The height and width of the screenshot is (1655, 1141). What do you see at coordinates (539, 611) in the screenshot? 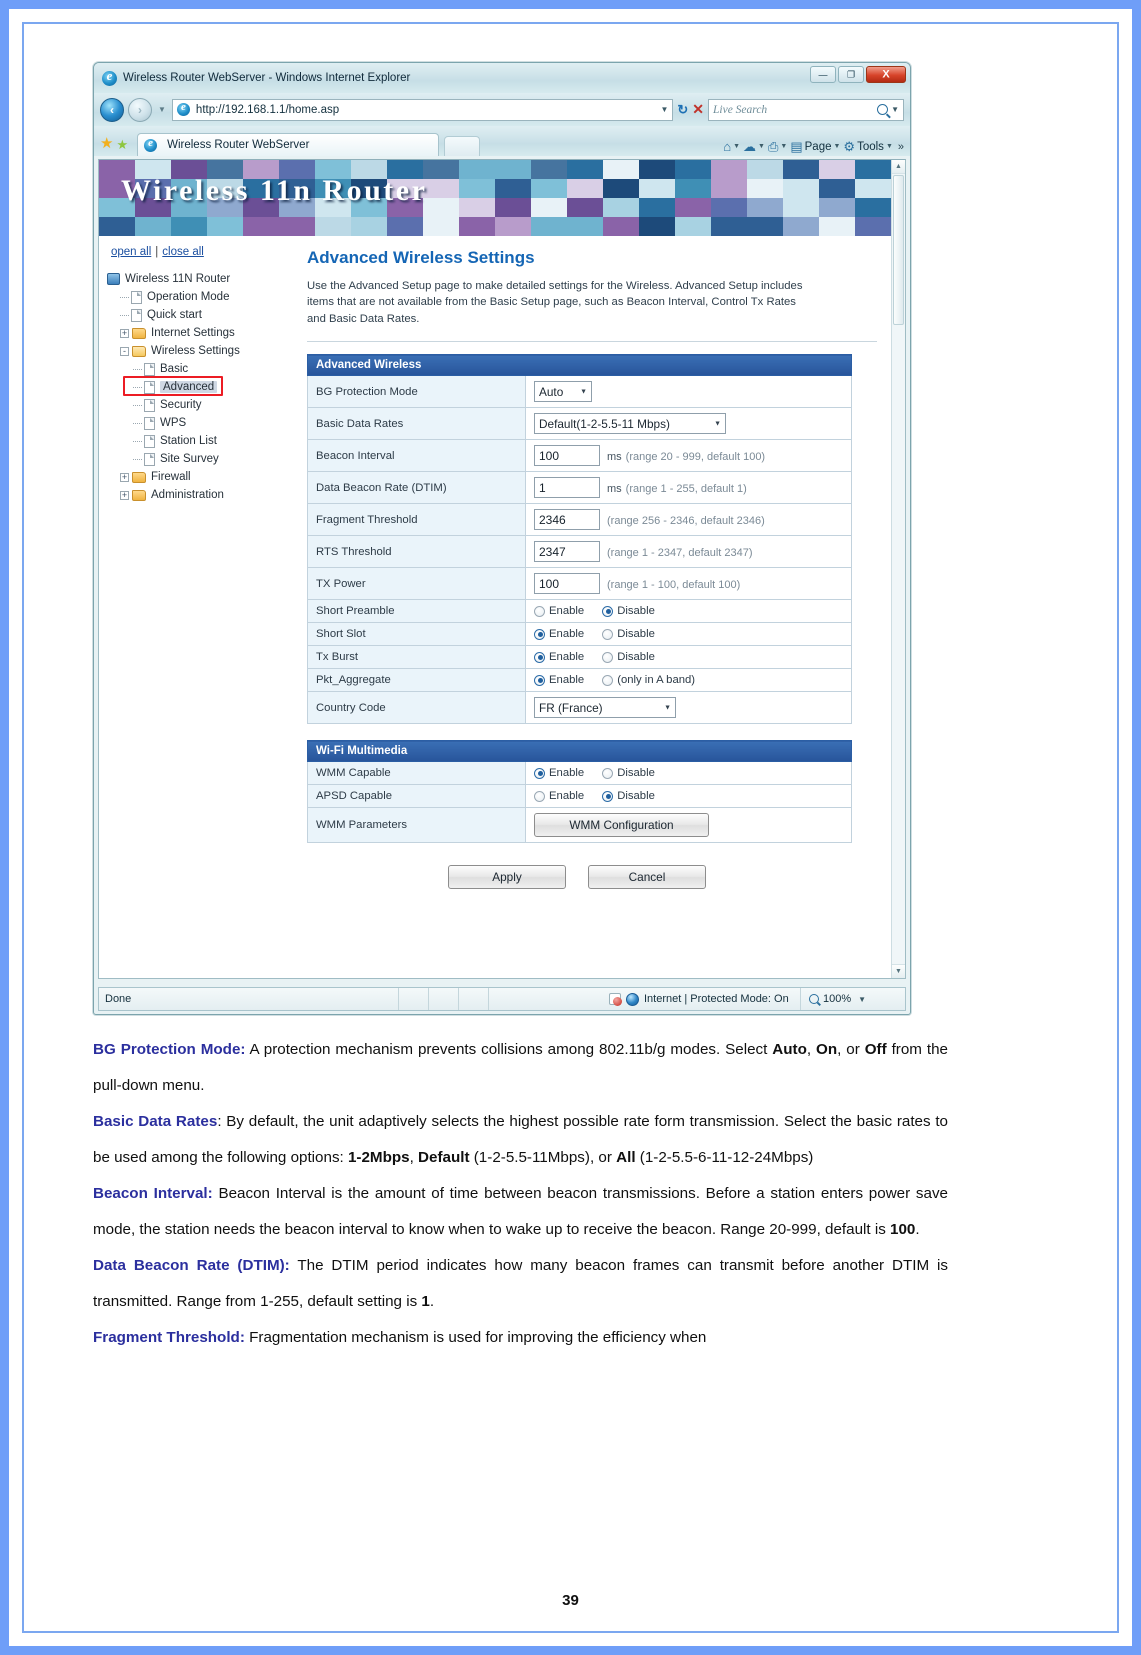
I see `short-preamble-radio-enable` at bounding box center [539, 611].